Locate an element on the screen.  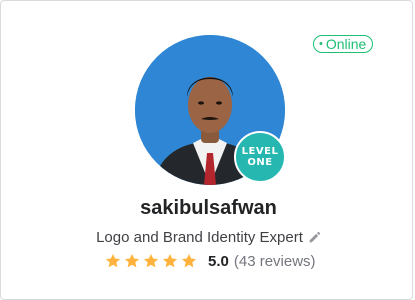
star-rating is located at coordinates (151, 261).